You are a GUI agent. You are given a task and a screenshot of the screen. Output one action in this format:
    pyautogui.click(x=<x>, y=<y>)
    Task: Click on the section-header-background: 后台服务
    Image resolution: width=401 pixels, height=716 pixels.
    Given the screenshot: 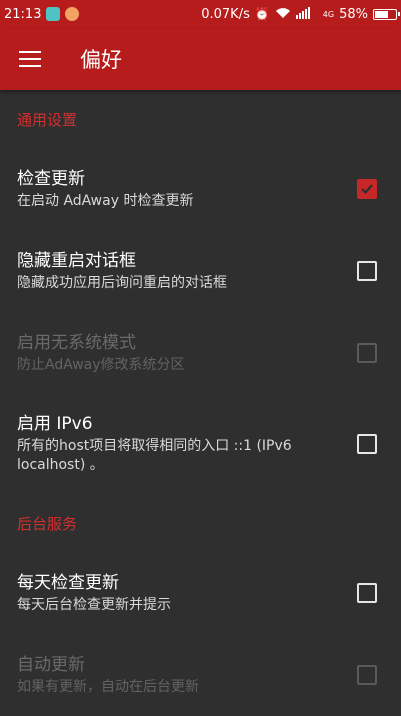 What is the action you would take?
    pyautogui.click(x=47, y=523)
    